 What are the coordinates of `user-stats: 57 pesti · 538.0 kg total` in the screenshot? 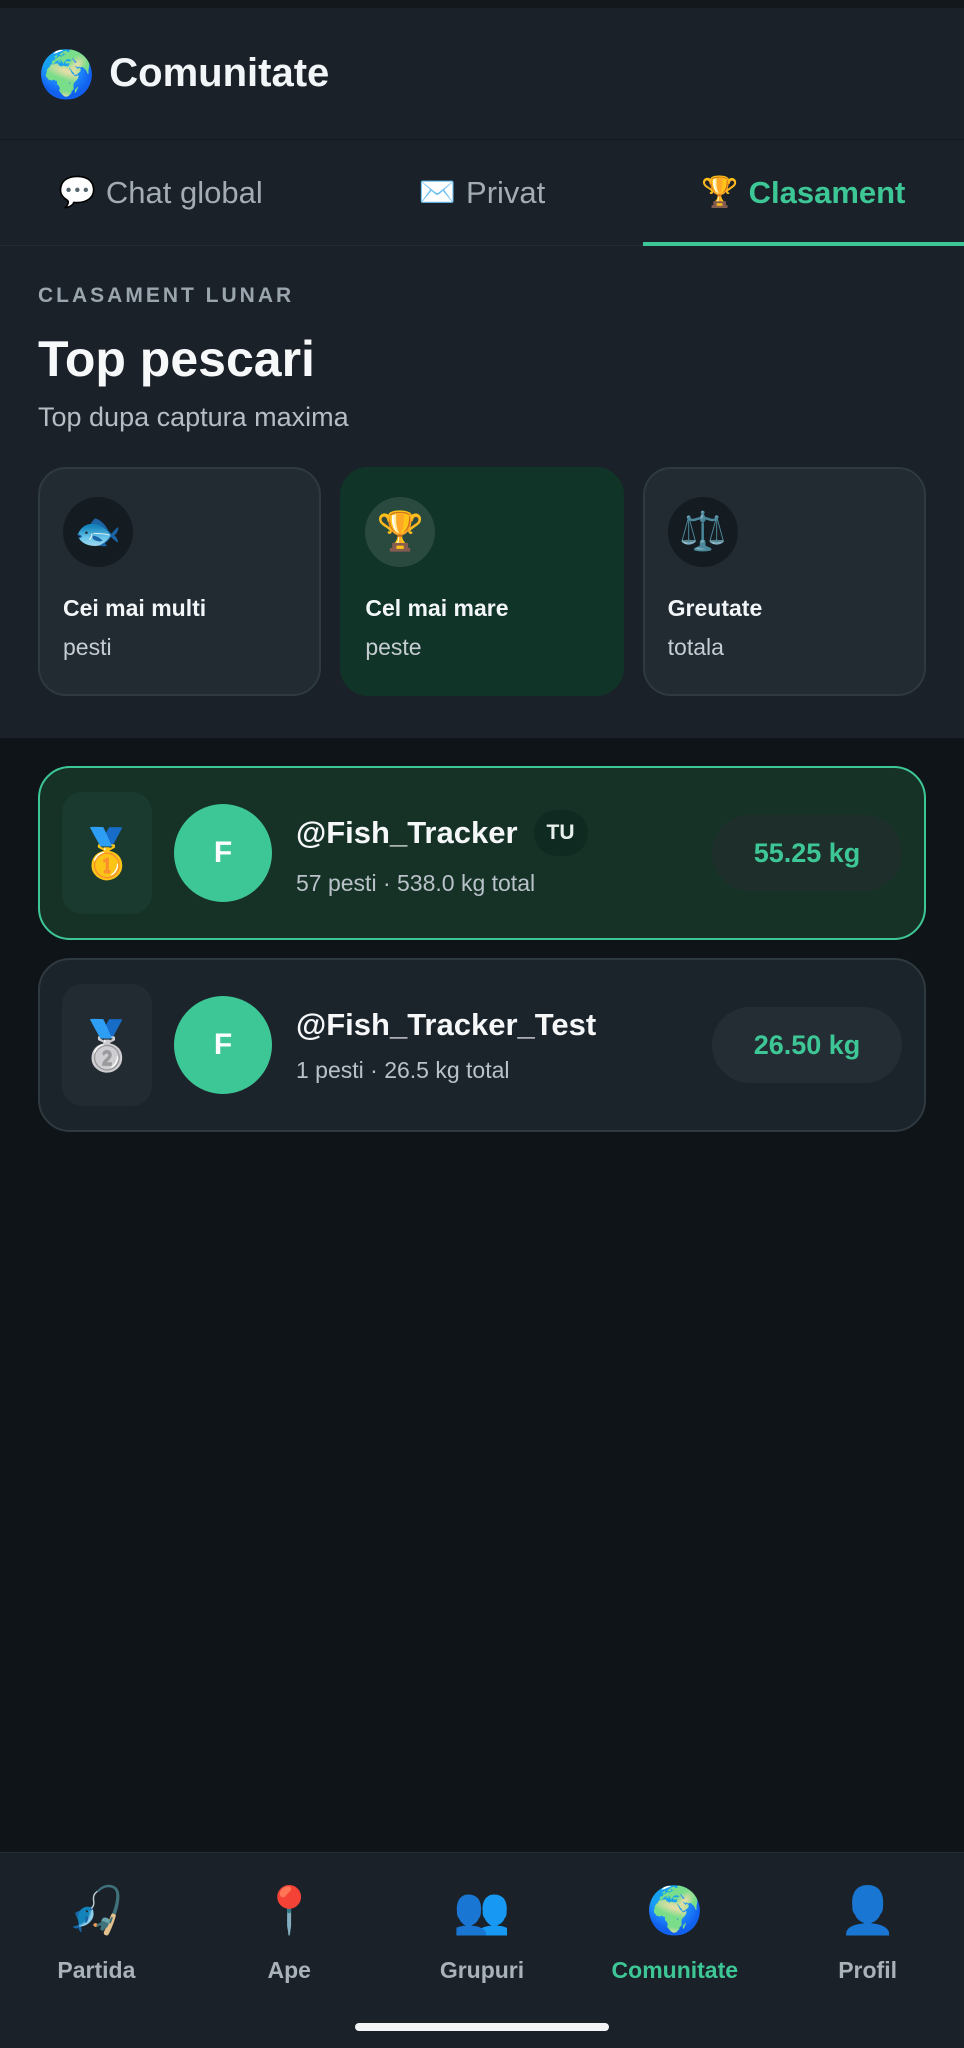 It's located at (416, 882).